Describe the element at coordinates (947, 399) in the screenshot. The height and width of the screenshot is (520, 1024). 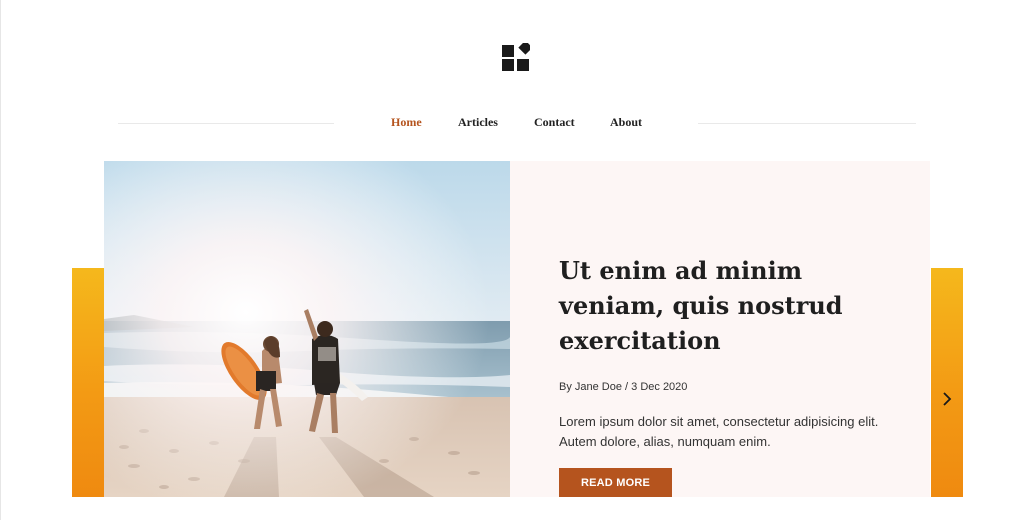
I see `chevron-right-icon` at that location.